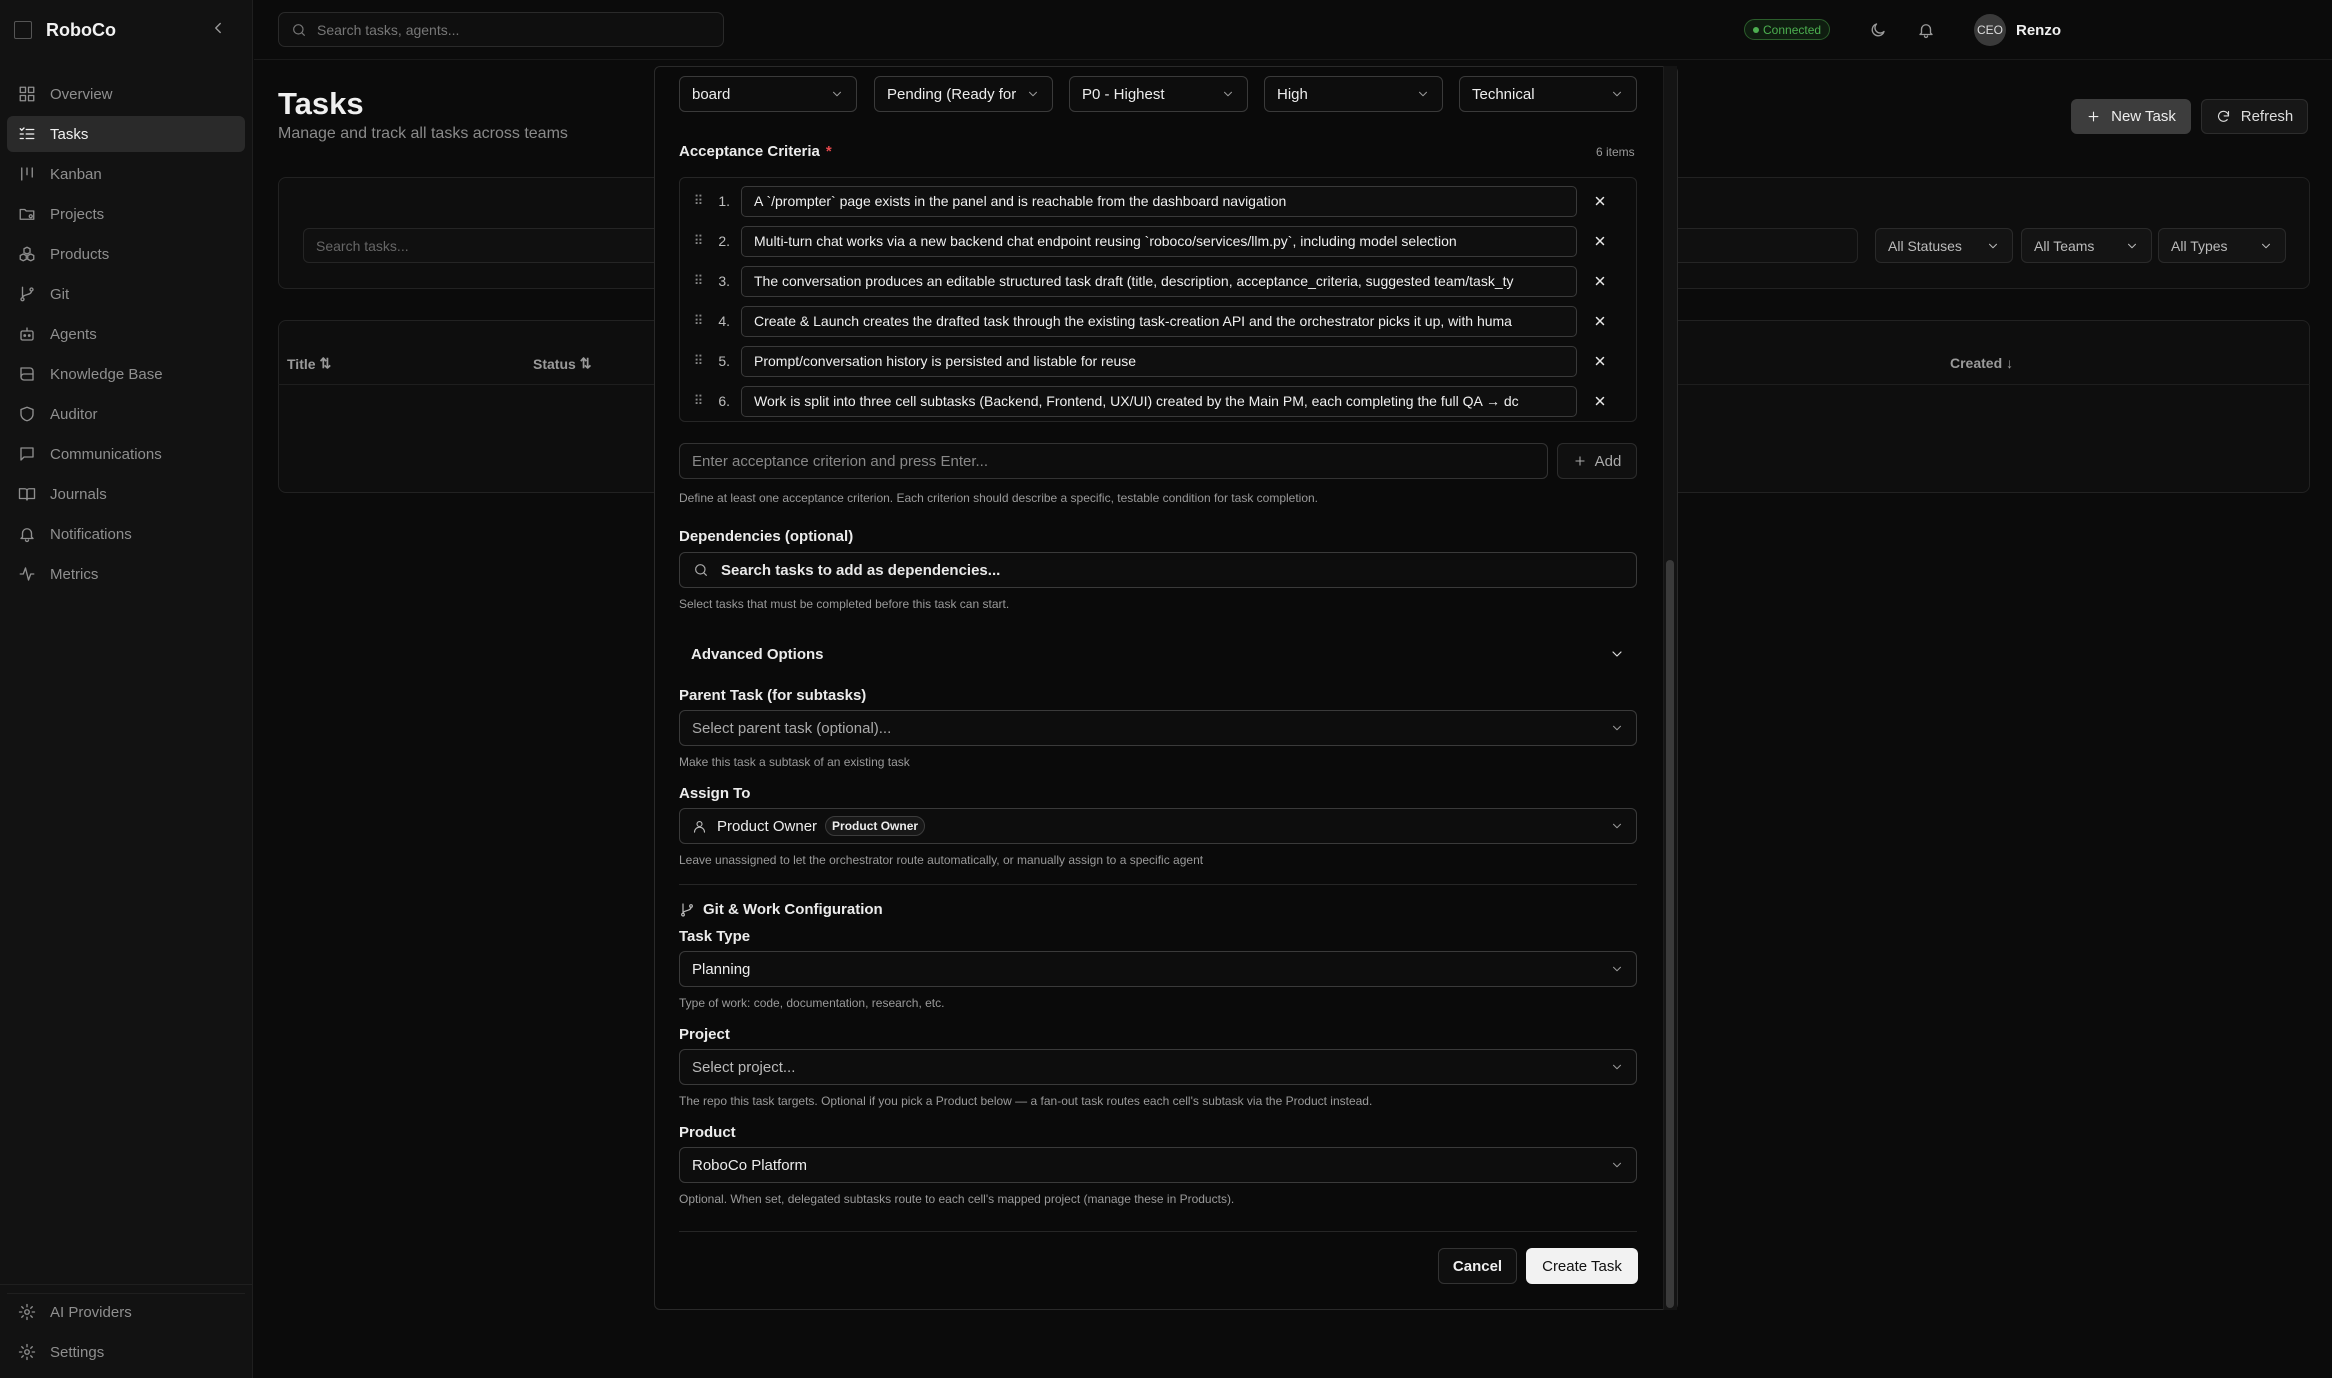 The height and width of the screenshot is (1378, 2332). Describe the element at coordinates (126, 1312) in the screenshot. I see `sidebar-item-ai-providers: AI Providers` at that location.